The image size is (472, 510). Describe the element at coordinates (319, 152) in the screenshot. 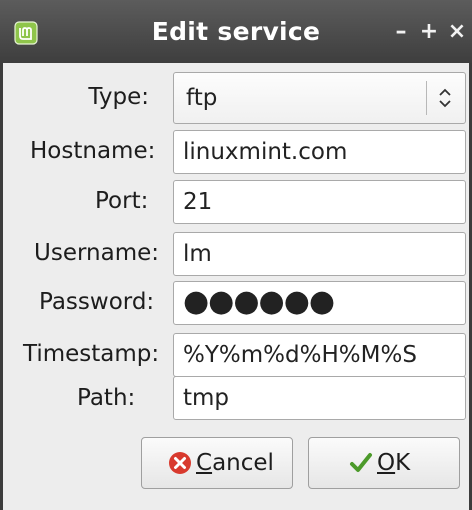

I see `hostname-input: linuxmint.com` at that location.